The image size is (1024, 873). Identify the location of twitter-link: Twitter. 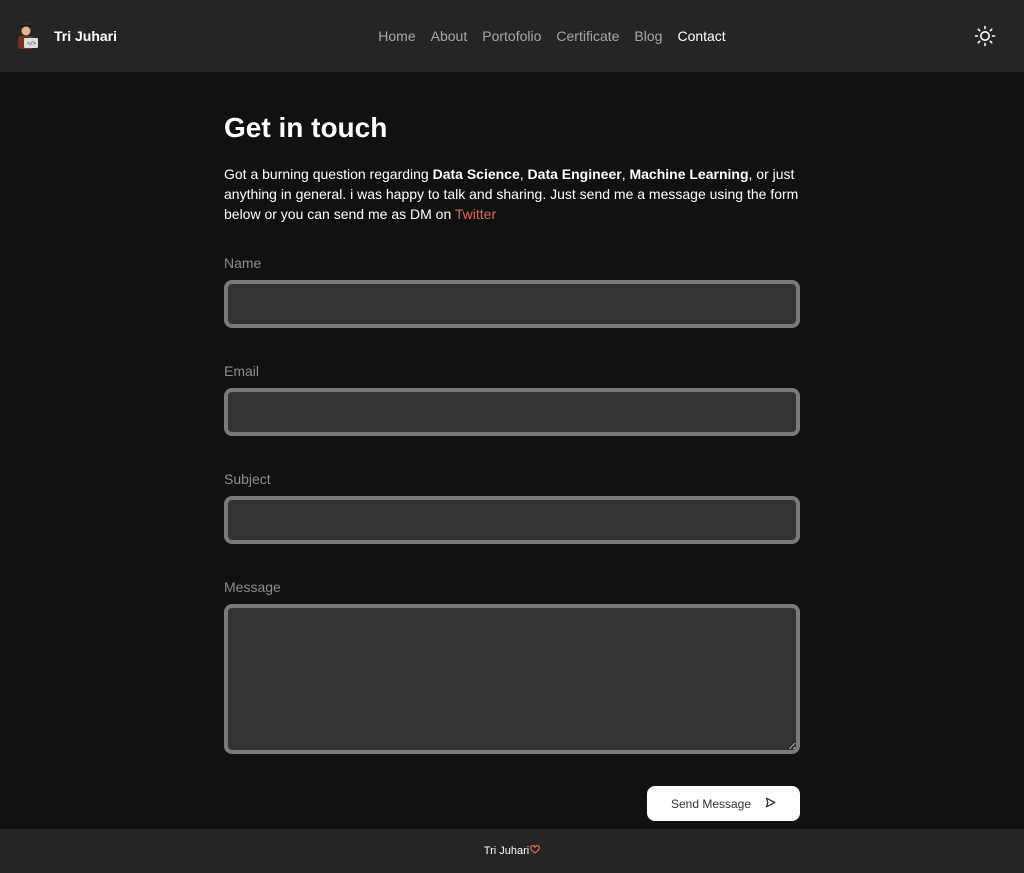
(475, 214).